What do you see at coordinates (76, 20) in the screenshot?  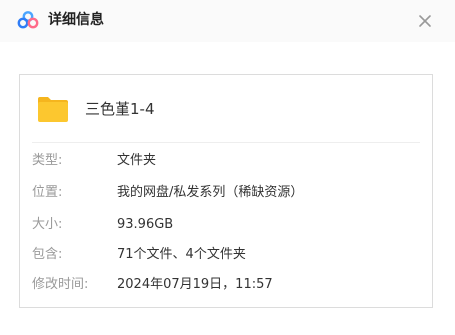 I see `dialog-title: 详细信息` at bounding box center [76, 20].